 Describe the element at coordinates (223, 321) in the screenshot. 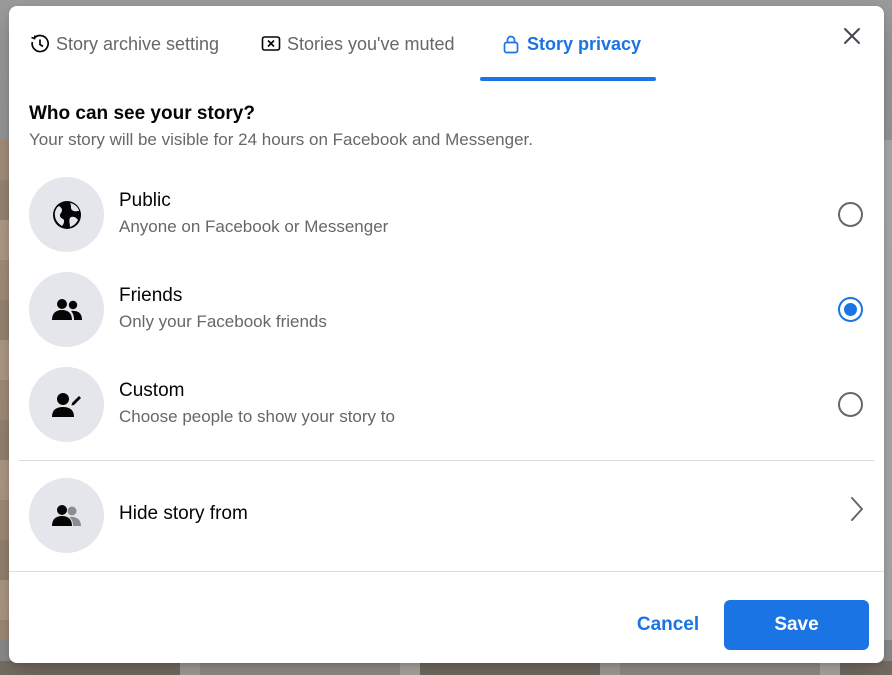

I see `option-description: Only your Facebook friends` at that location.